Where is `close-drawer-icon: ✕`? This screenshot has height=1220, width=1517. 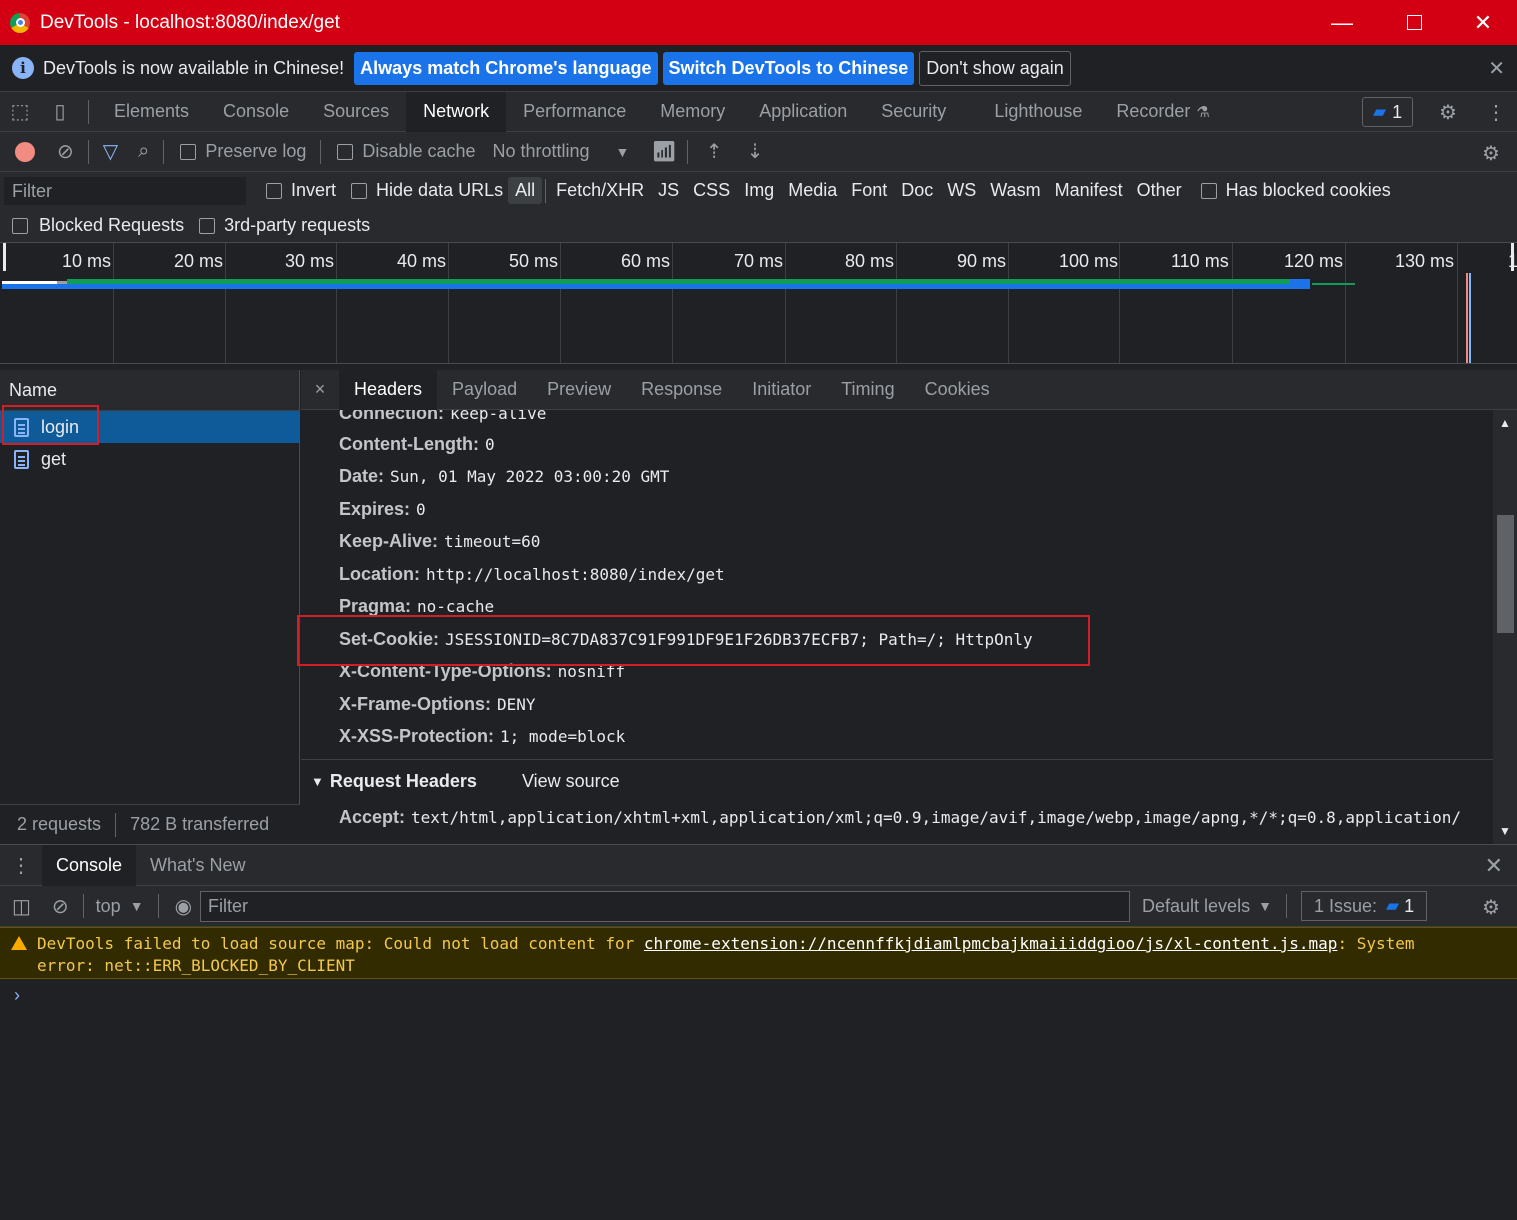 close-drawer-icon: ✕ is located at coordinates (1494, 866).